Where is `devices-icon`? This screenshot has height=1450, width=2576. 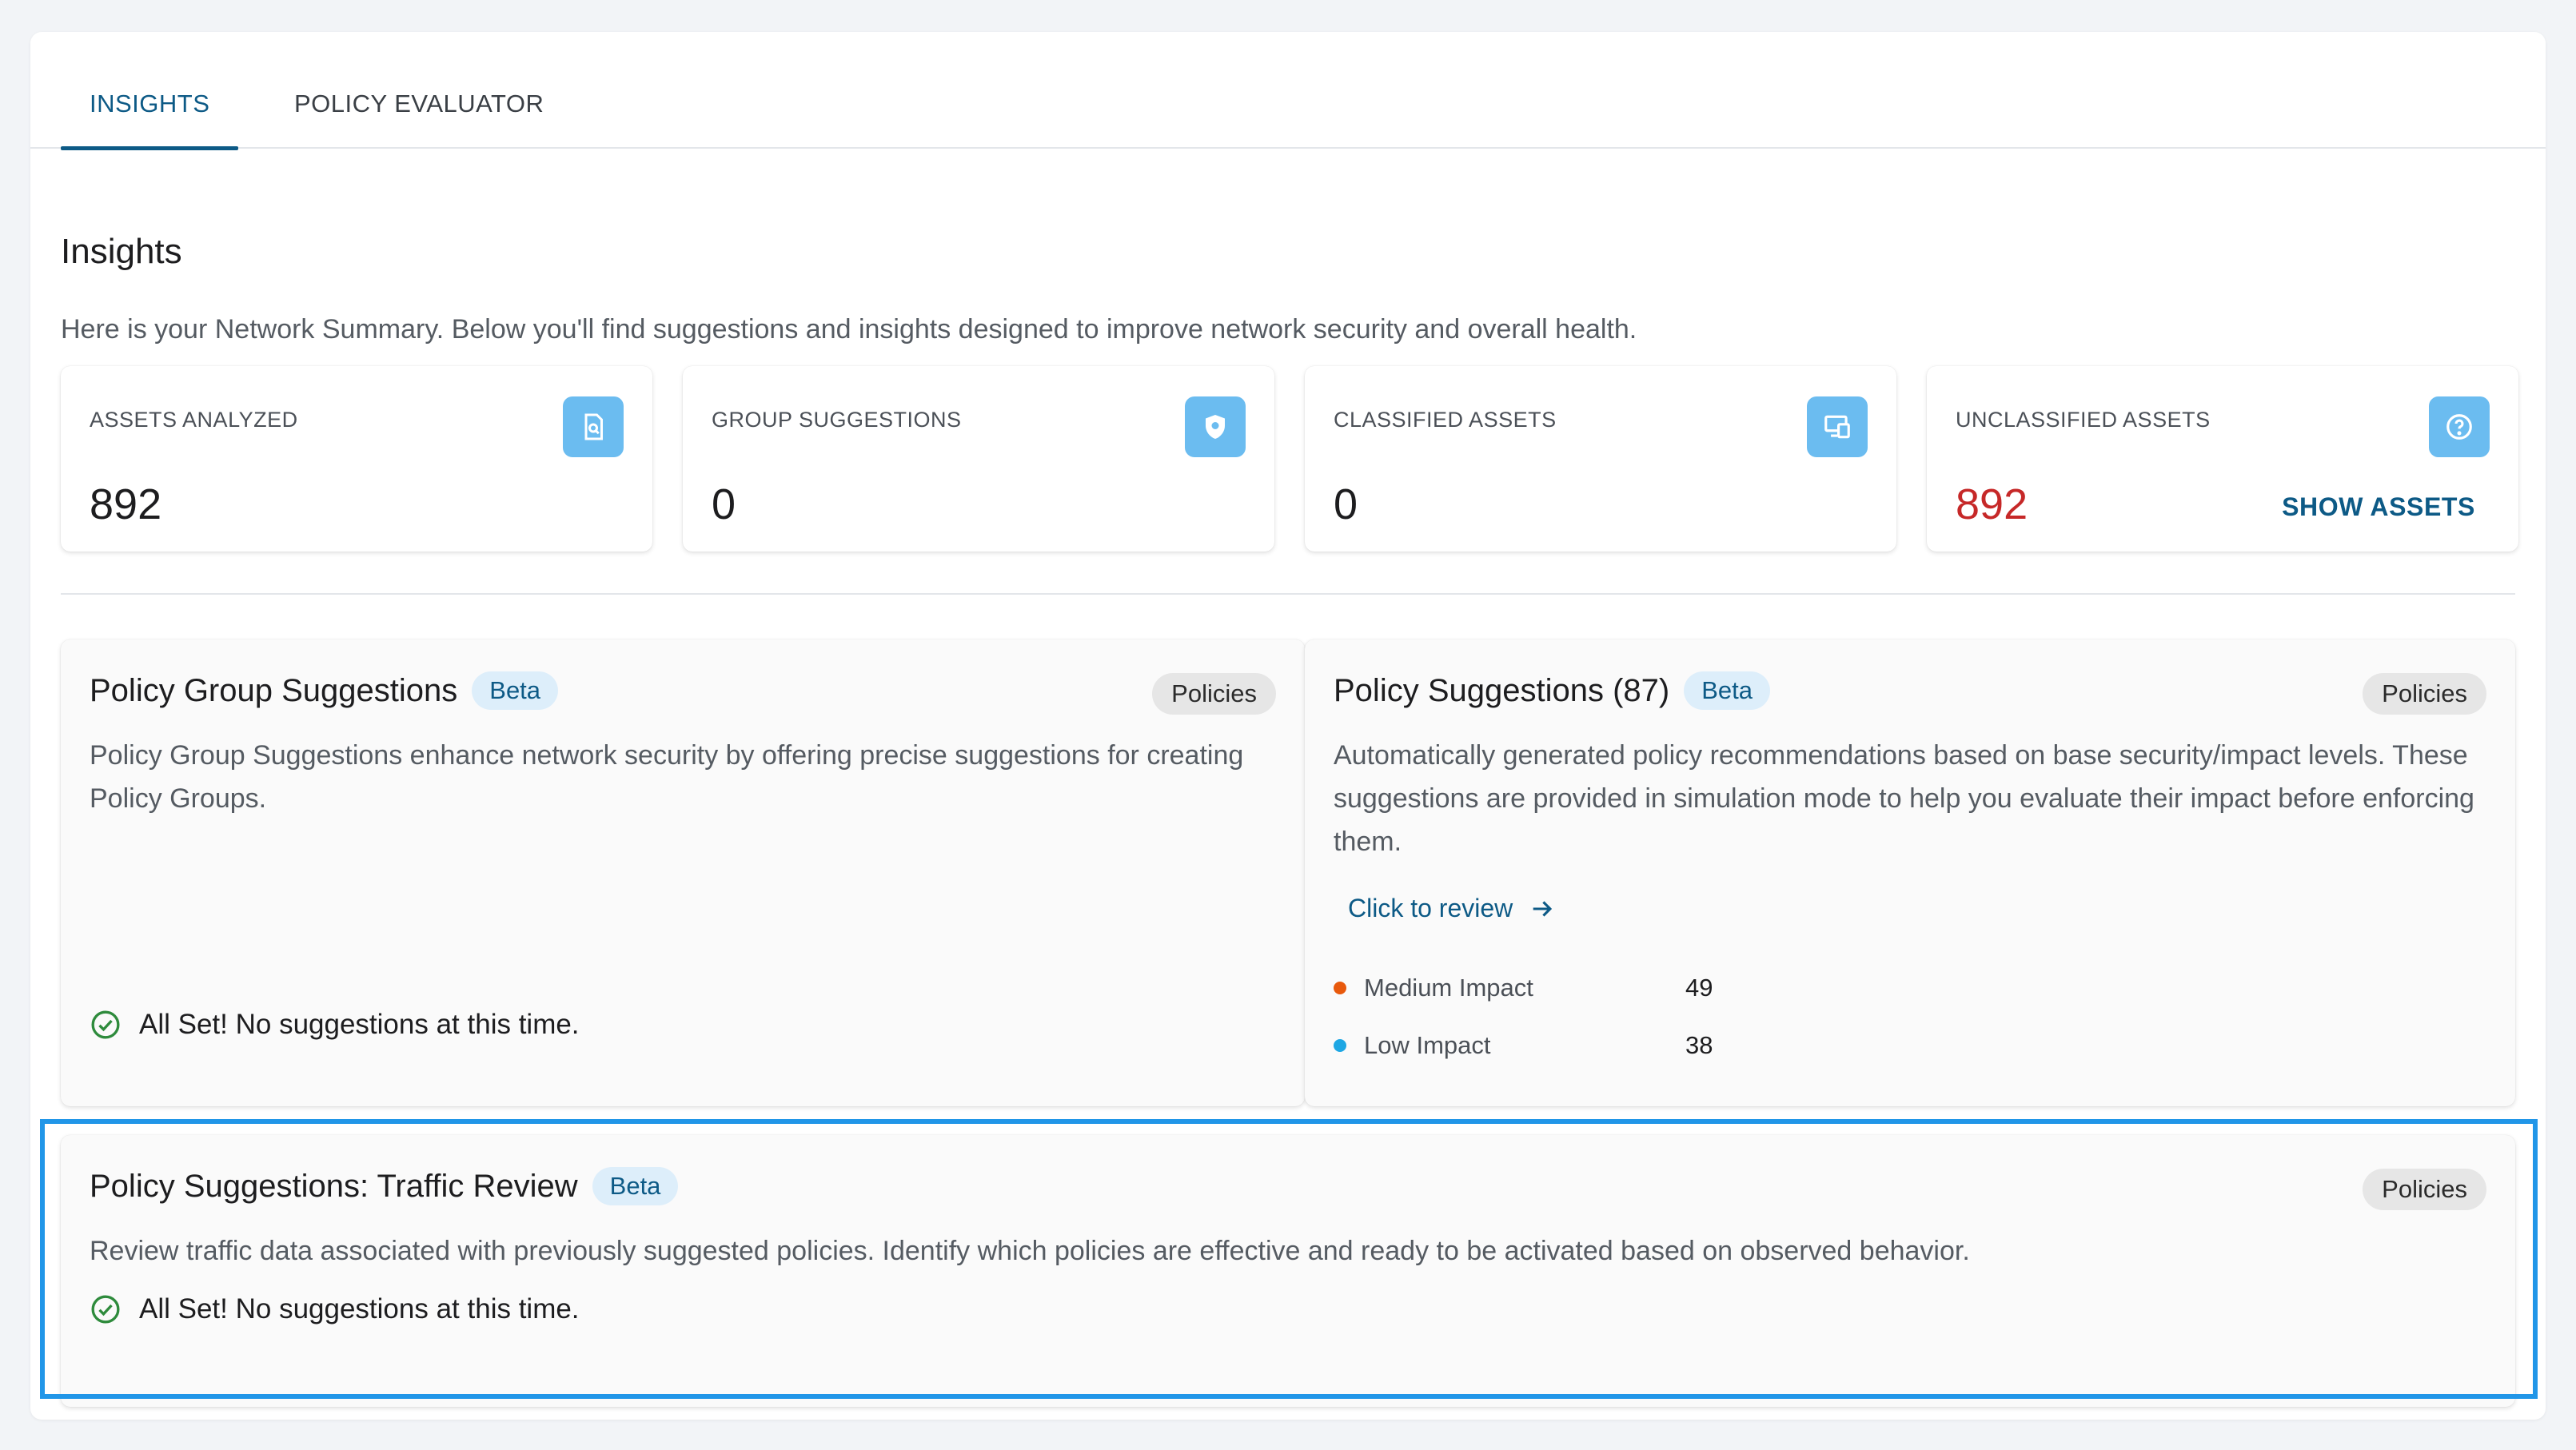 devices-icon is located at coordinates (1837, 426).